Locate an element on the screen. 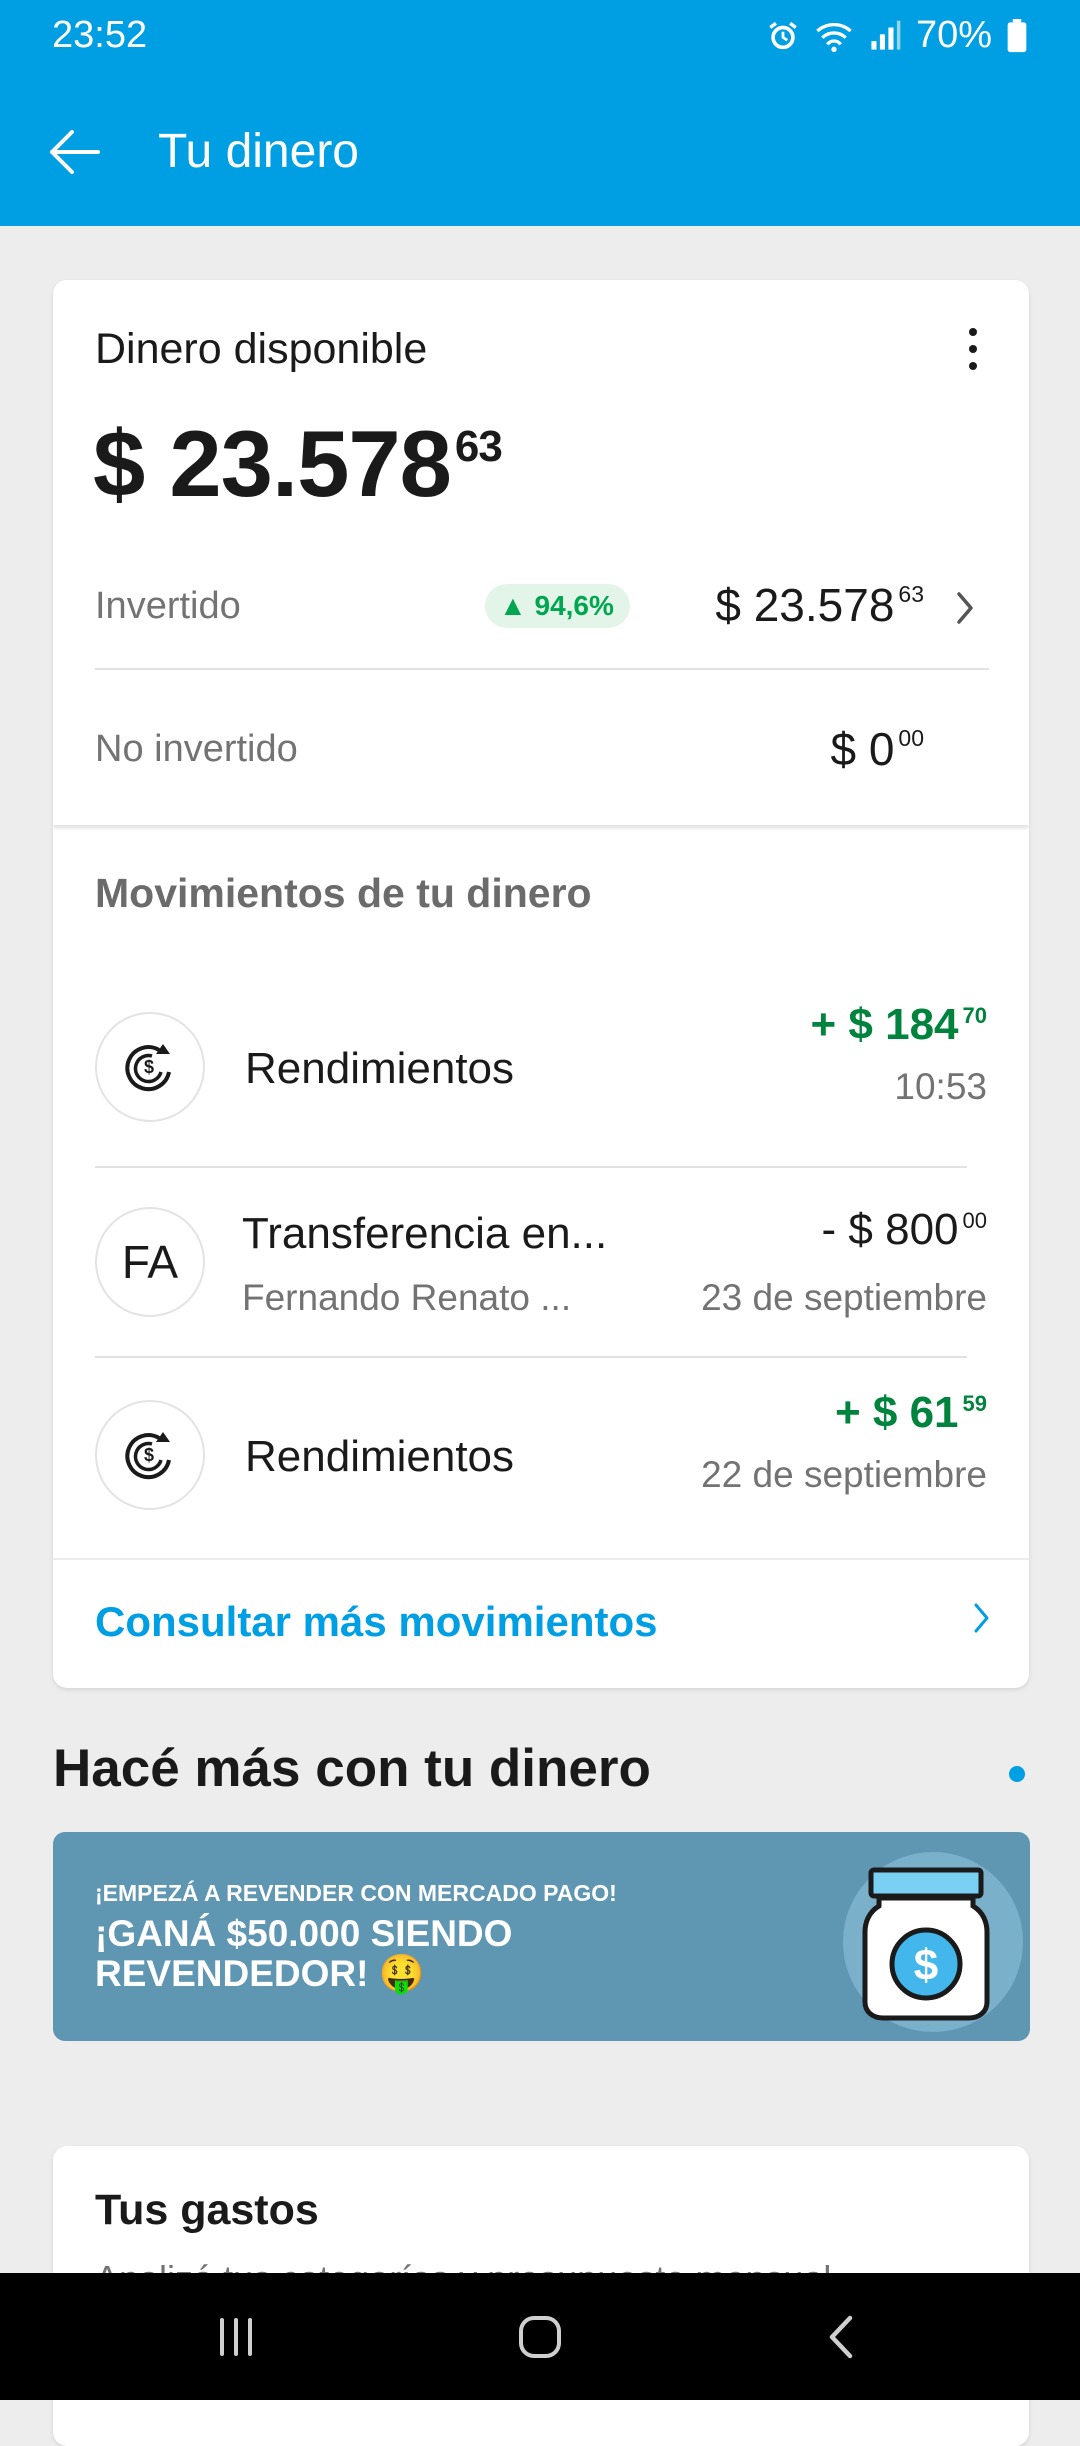  available-amount-int: $ 23.578 is located at coordinates (272, 463).